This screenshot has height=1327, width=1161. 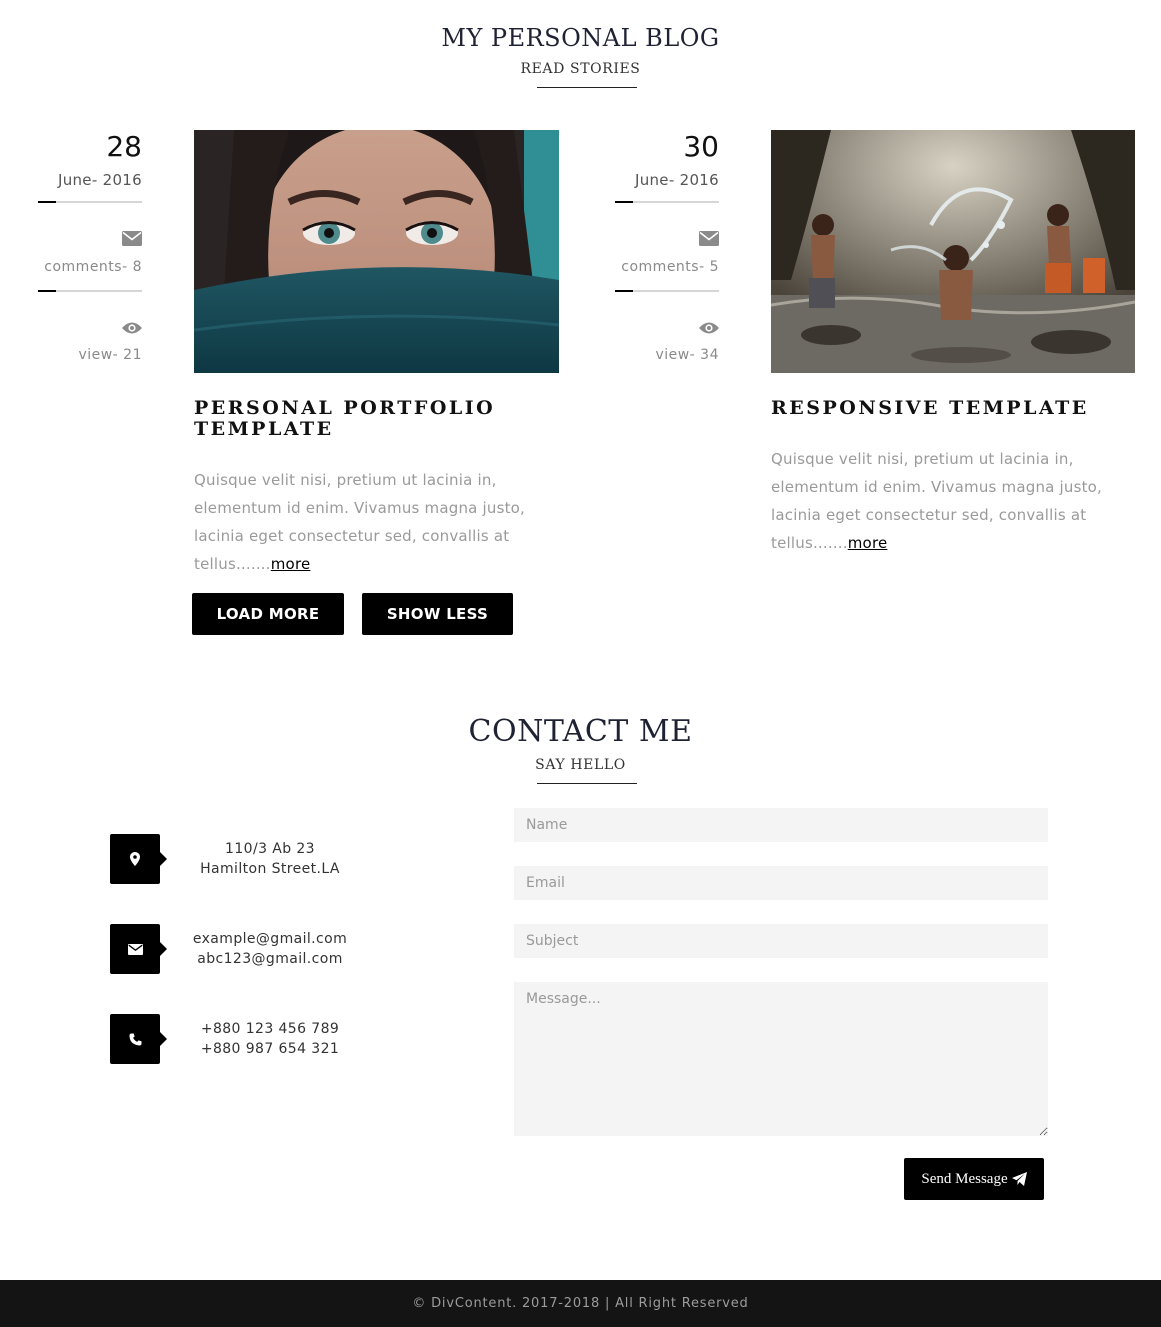 What do you see at coordinates (580, 69) in the screenshot?
I see `blog-section-subtitle: READ STORIES` at bounding box center [580, 69].